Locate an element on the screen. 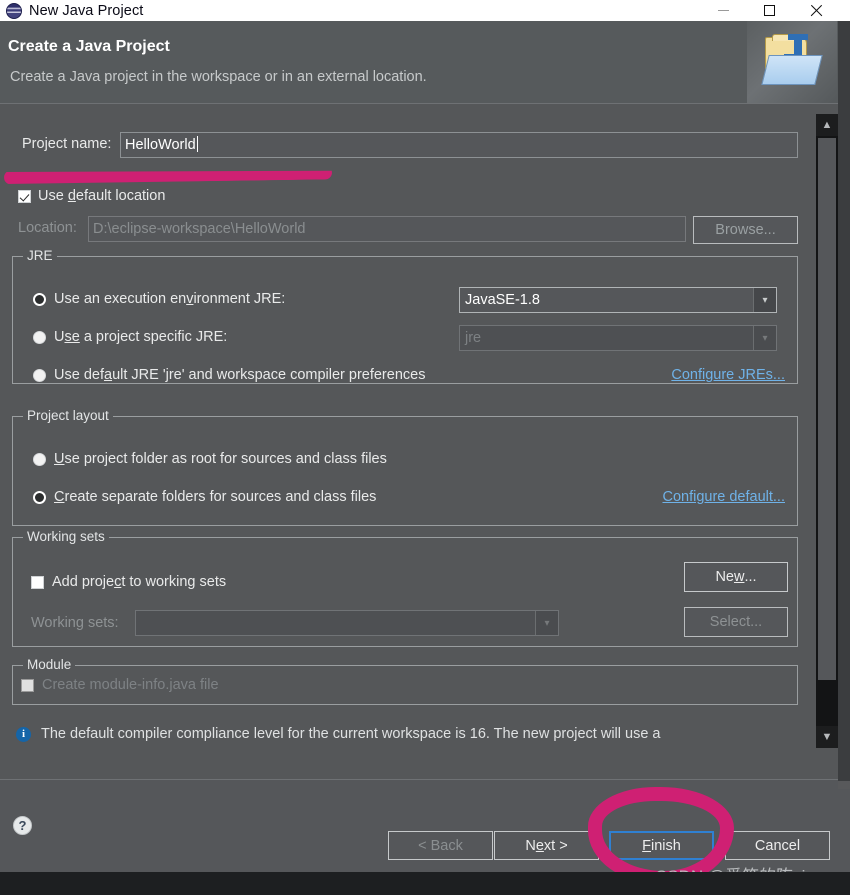 This screenshot has width=850, height=895. location-label: Location: is located at coordinates (47, 228).